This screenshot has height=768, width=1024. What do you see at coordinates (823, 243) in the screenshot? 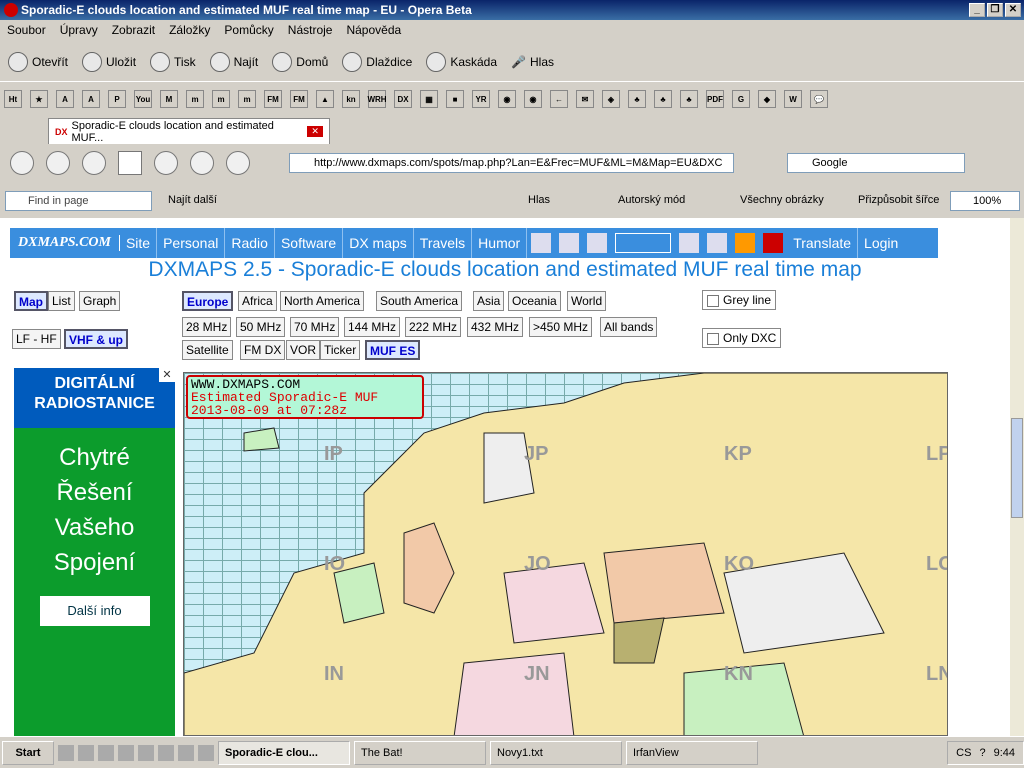
I see `nav-translate: Translate` at bounding box center [823, 243].